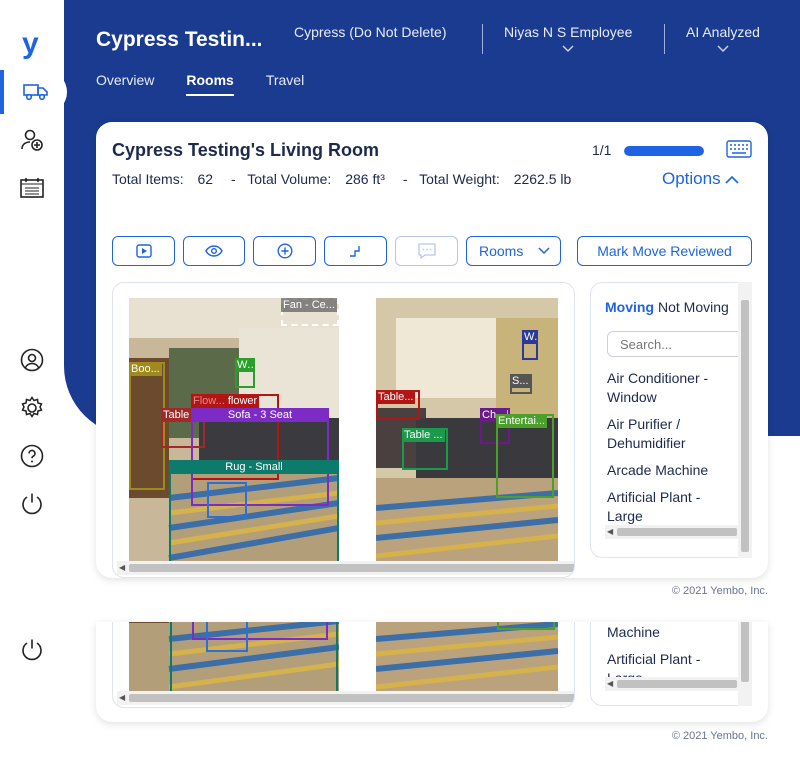 This screenshot has height=768, width=800. I want to click on sidebar-item-moves, so click(33, 92).